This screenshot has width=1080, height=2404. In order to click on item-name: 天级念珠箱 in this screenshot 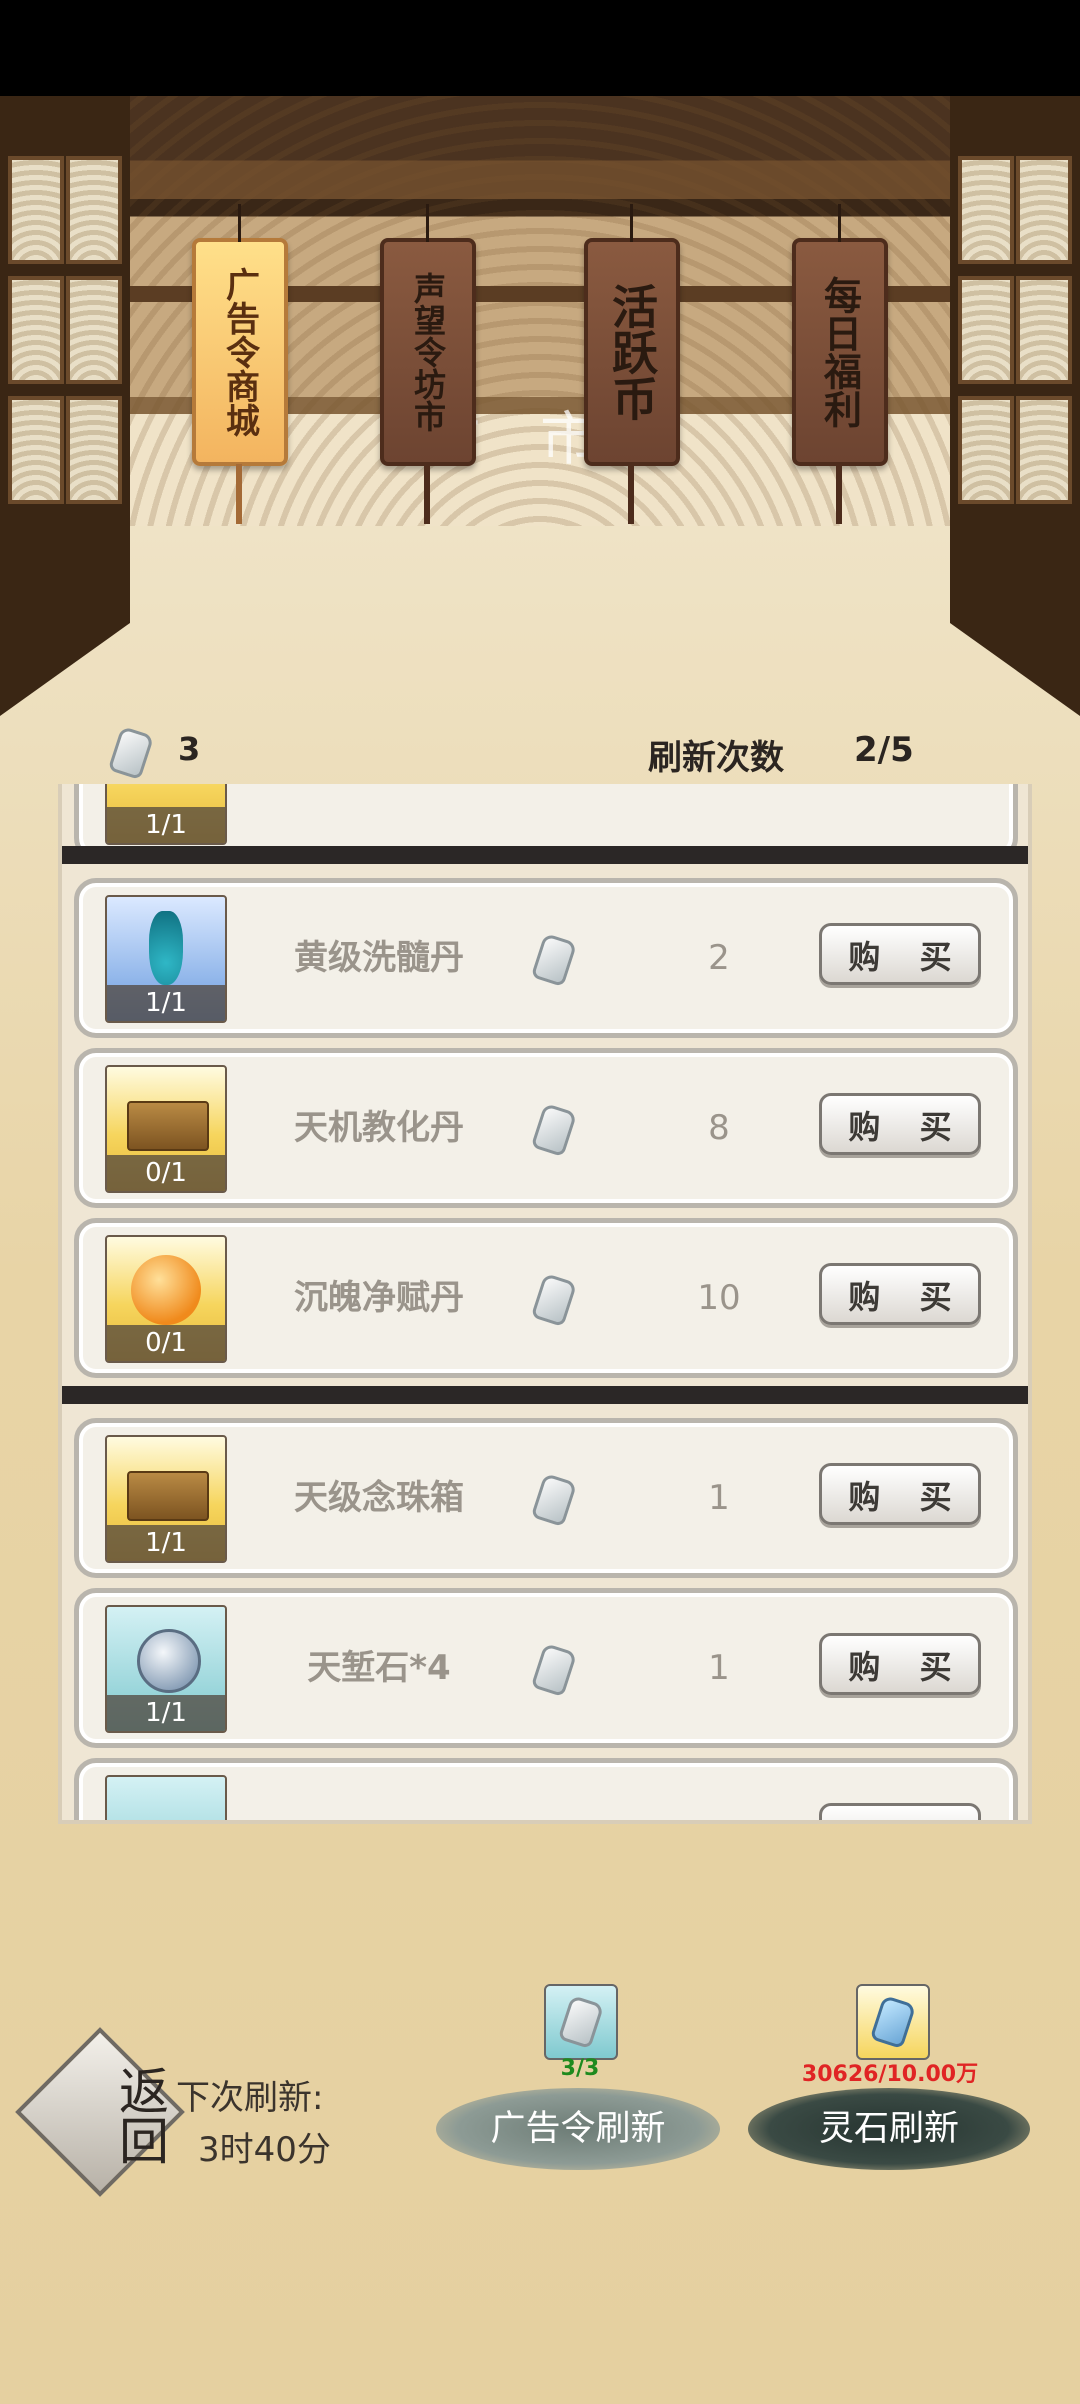, I will do `click(379, 1498)`.